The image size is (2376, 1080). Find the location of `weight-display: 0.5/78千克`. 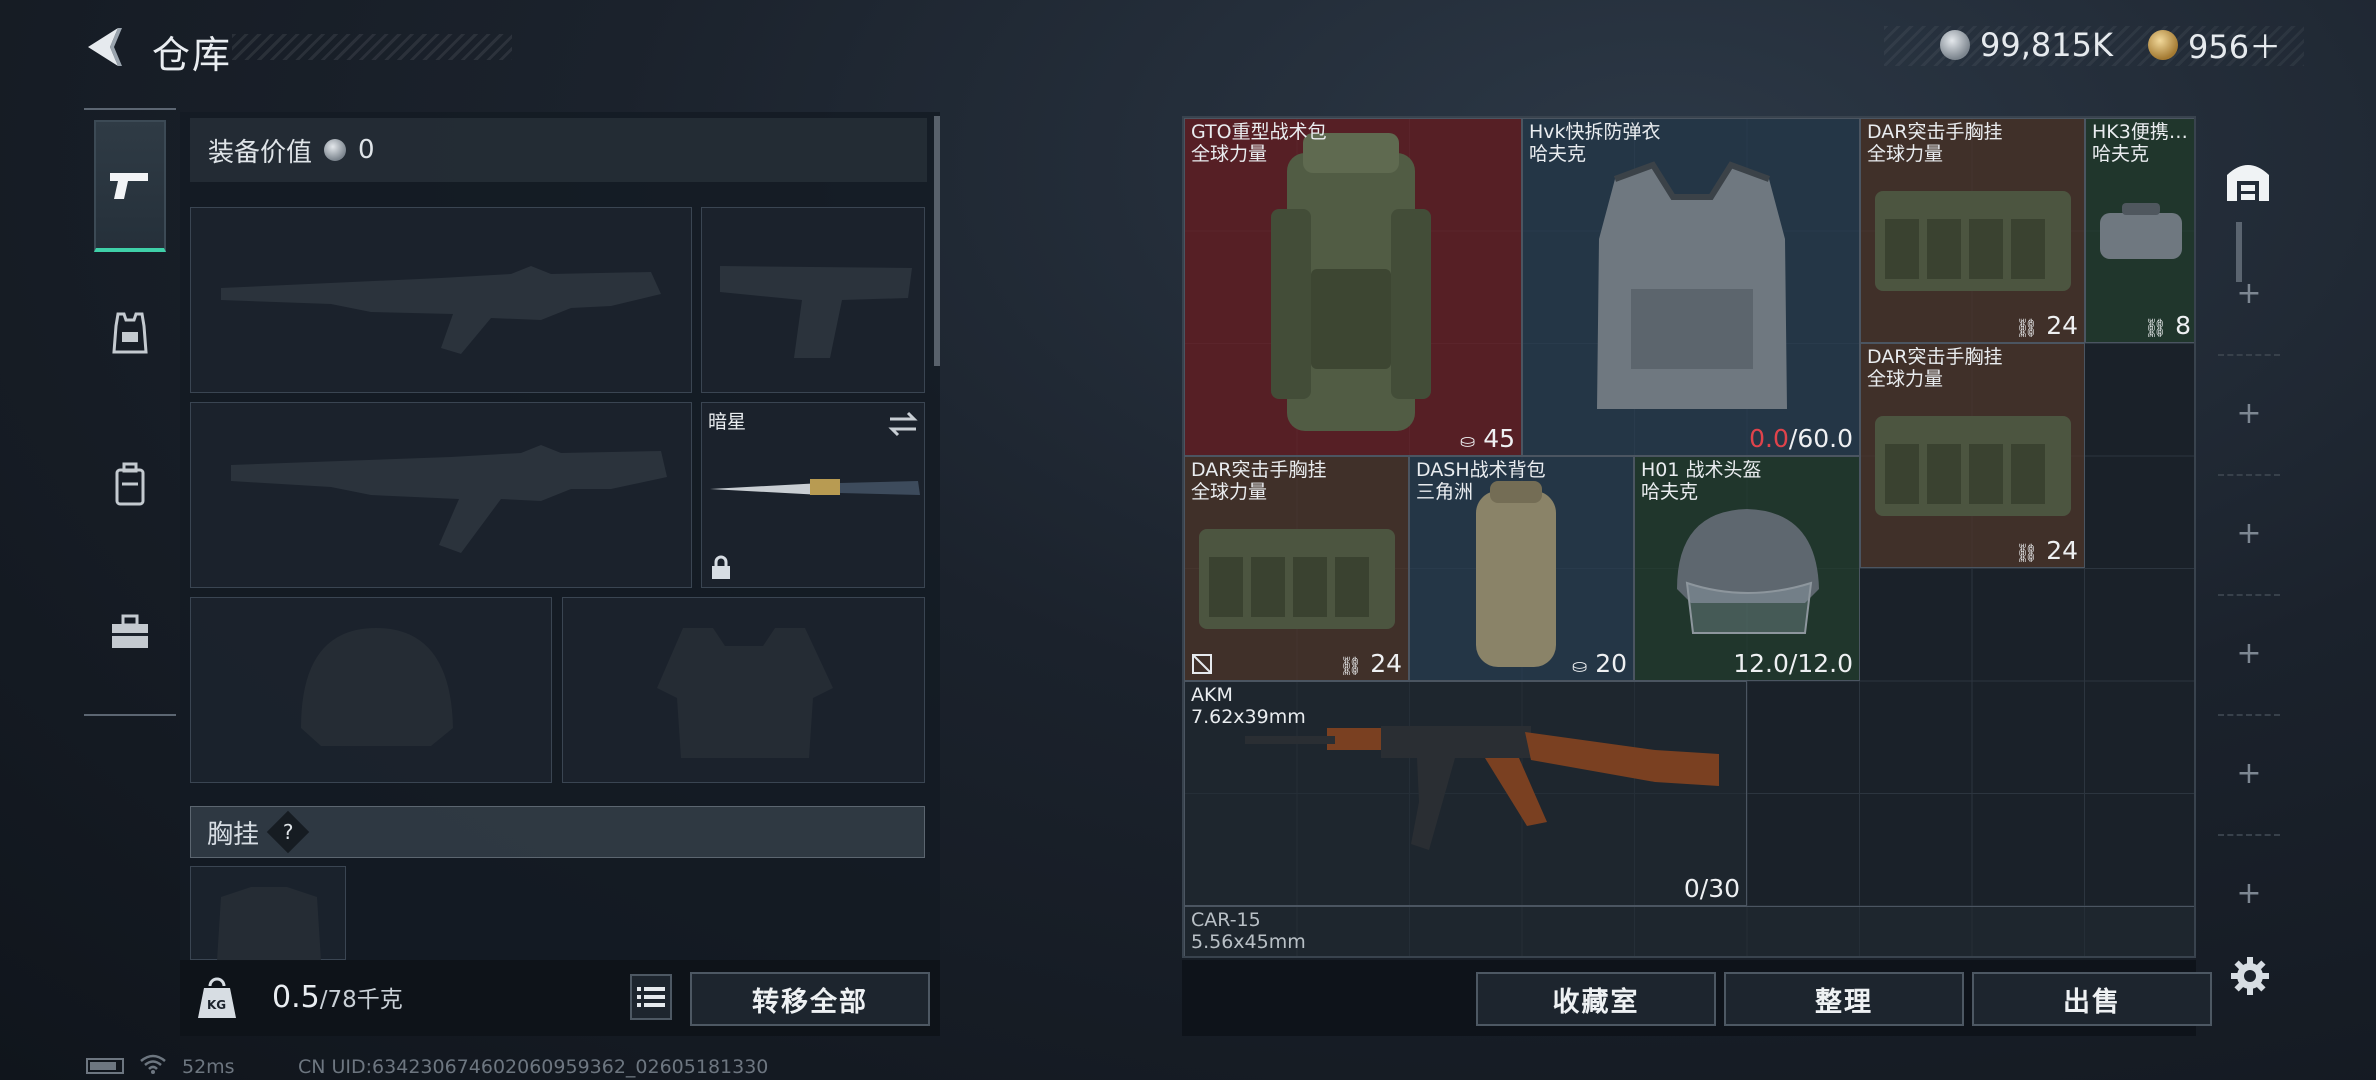

weight-display: 0.5/78千克 is located at coordinates (337, 997).